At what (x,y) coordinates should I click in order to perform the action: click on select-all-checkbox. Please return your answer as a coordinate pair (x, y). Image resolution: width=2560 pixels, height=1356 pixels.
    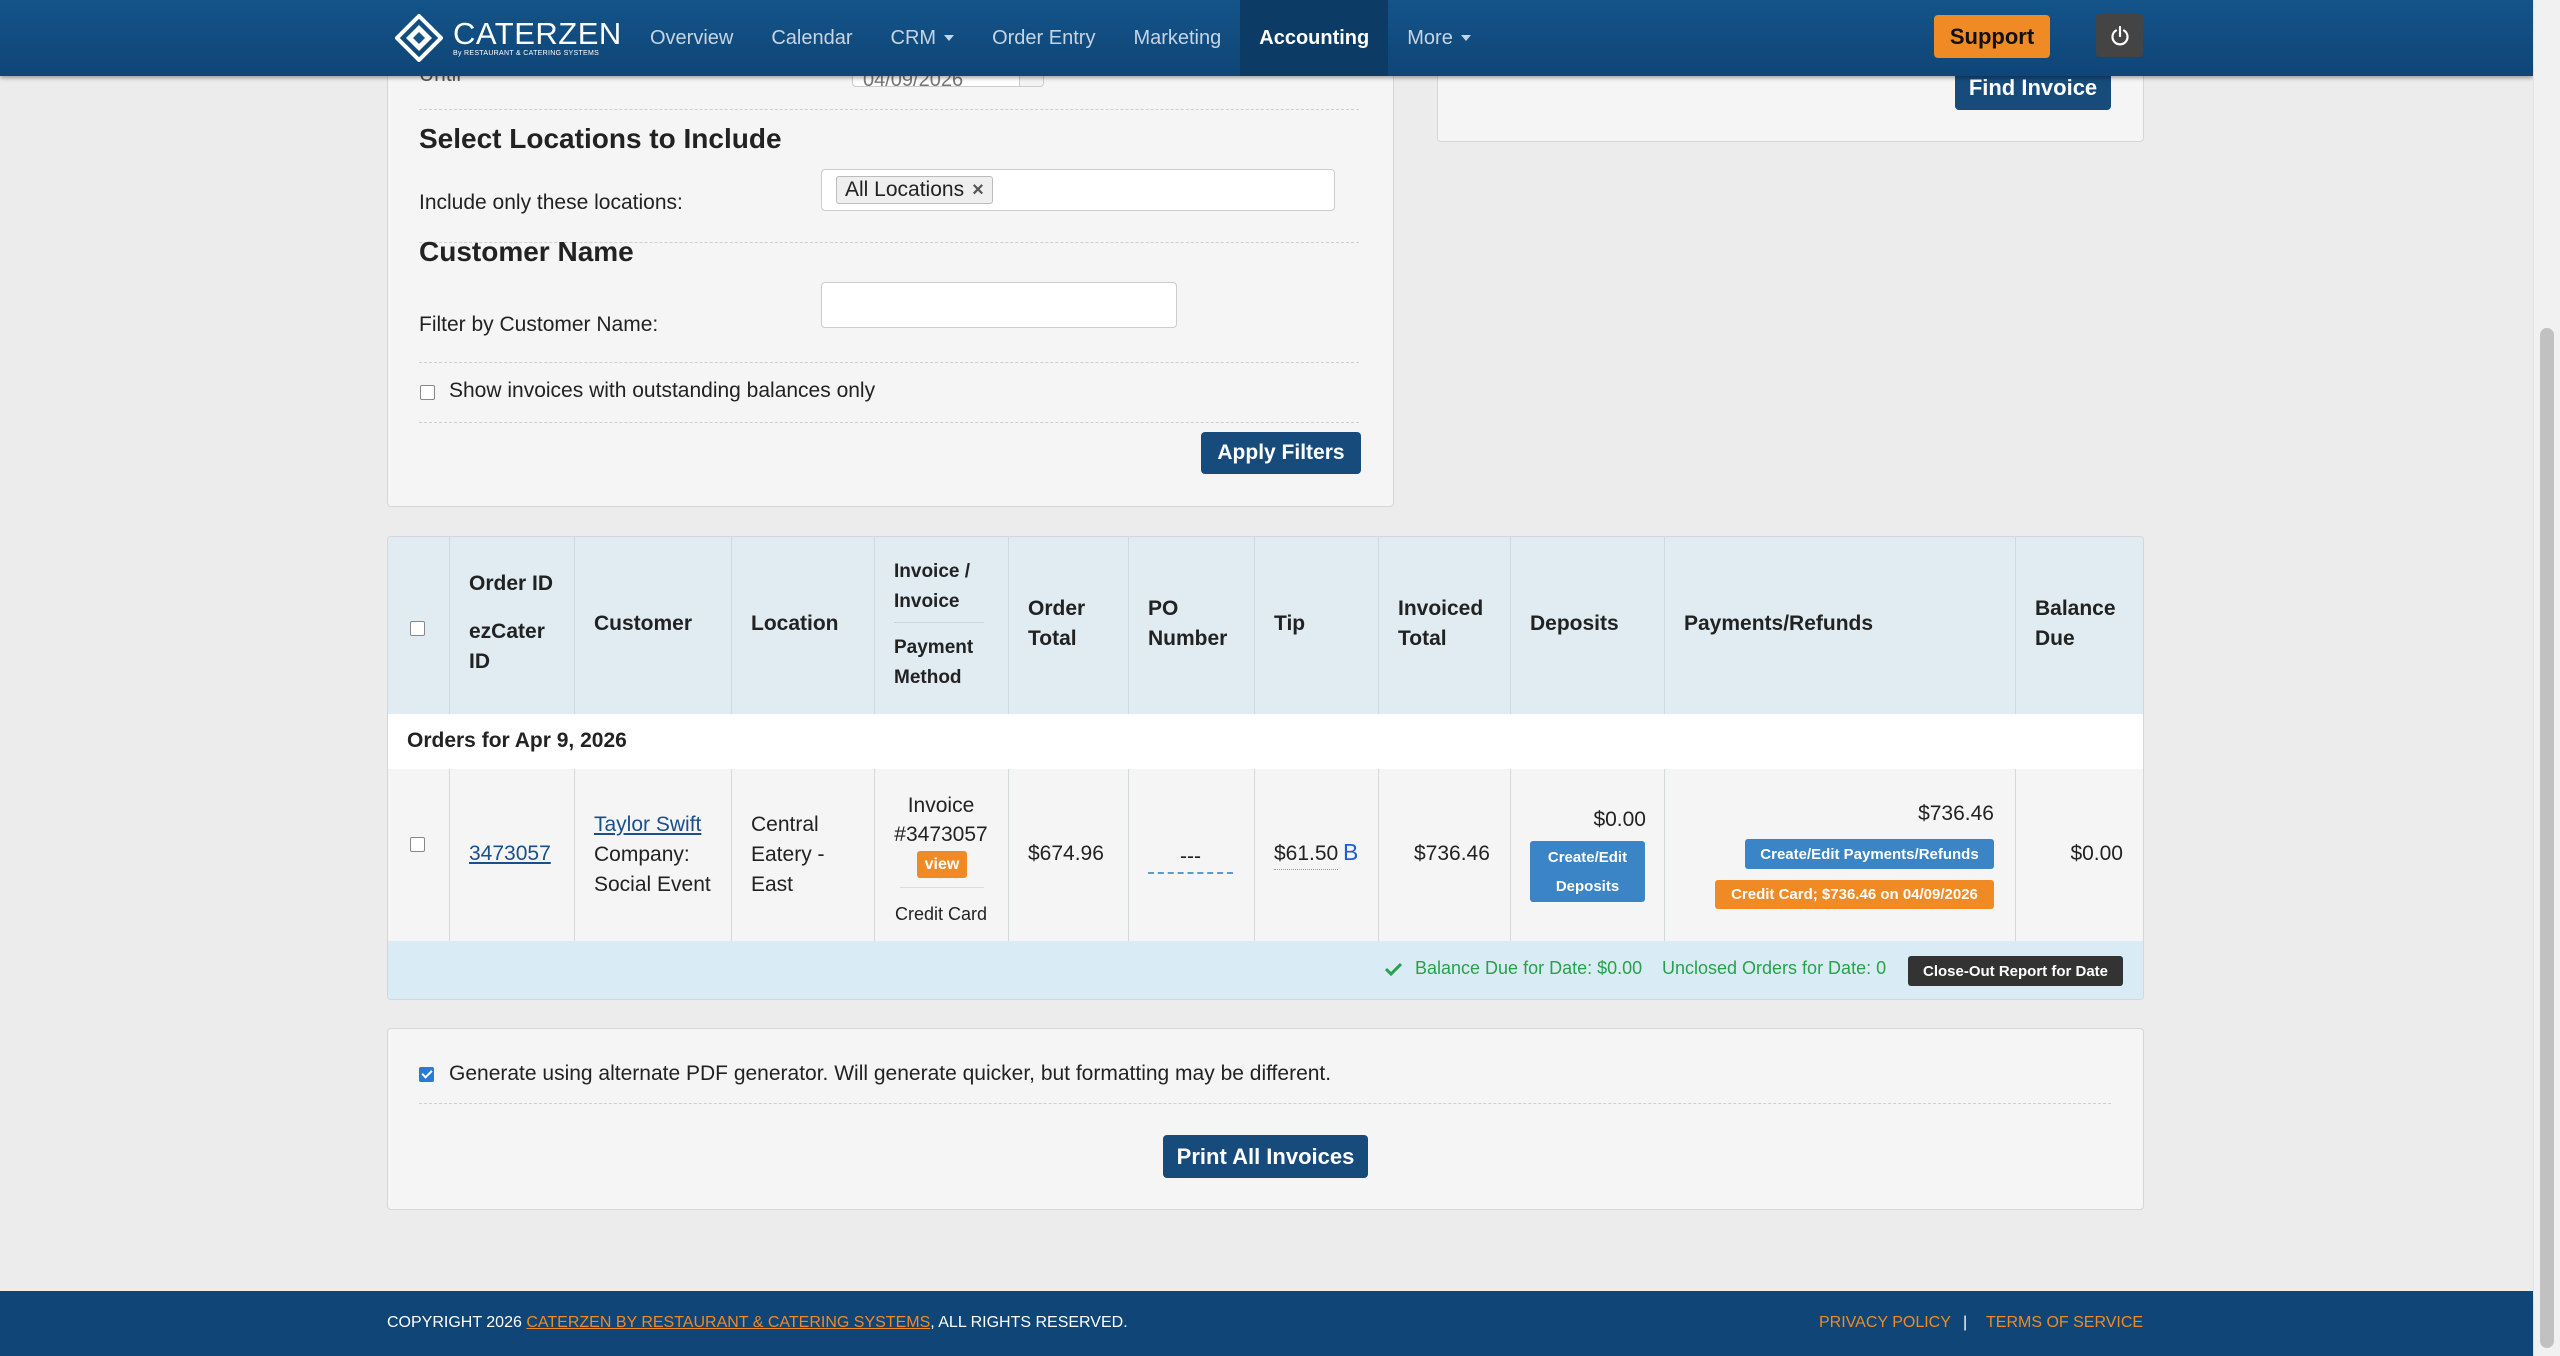
    Looking at the image, I should click on (417, 628).